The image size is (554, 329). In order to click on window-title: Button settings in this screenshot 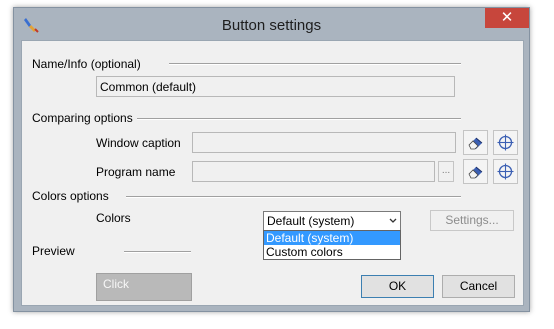, I will do `click(271, 25)`.